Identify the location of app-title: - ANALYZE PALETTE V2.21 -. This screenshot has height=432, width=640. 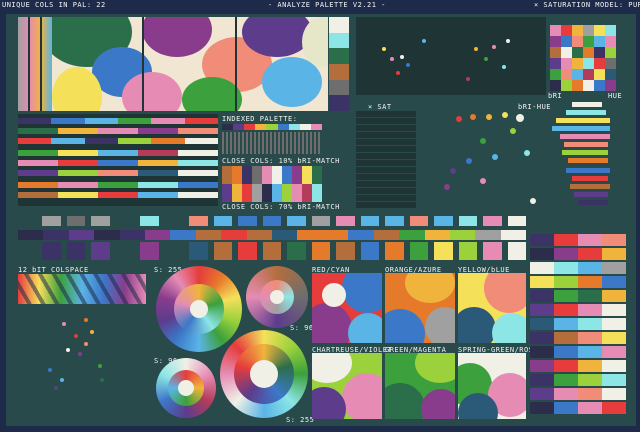
(327, 5).